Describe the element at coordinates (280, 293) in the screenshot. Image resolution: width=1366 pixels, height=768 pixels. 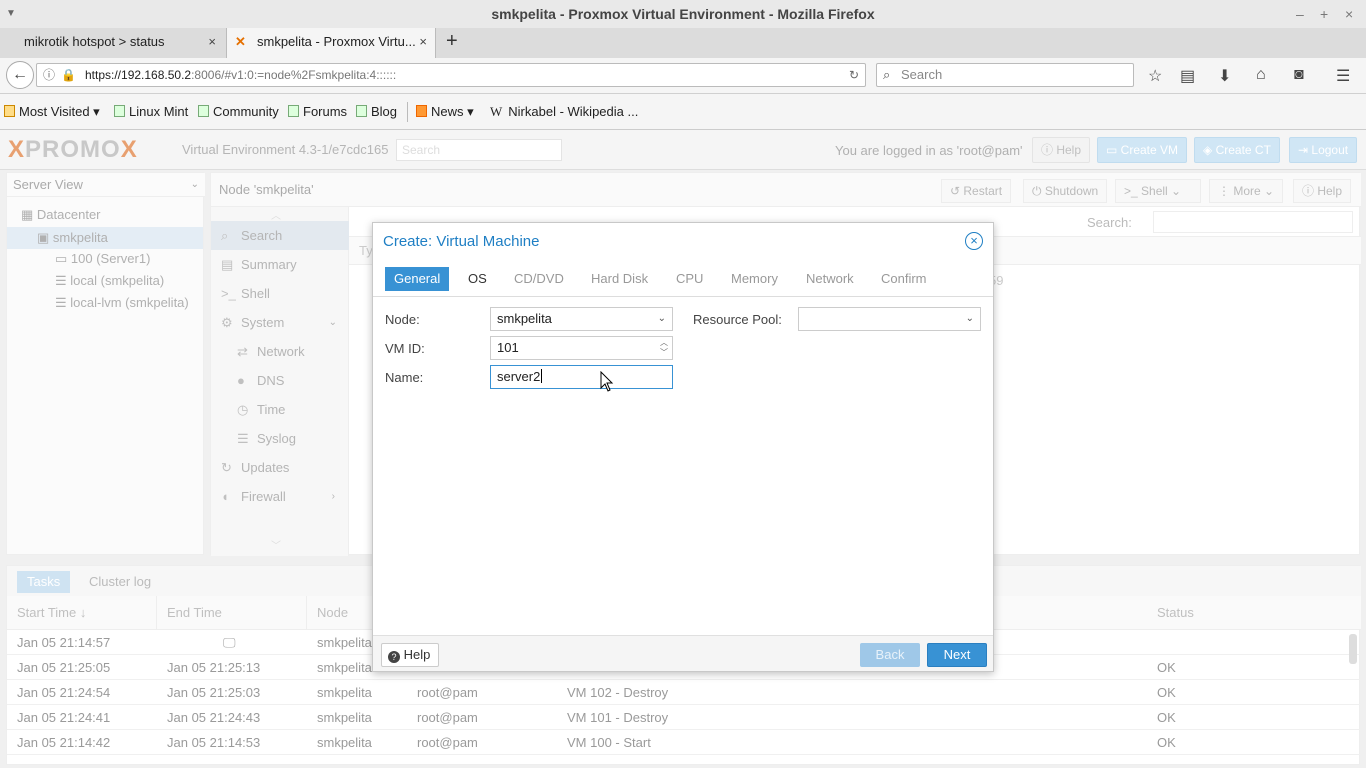
I see `menu-shell: >_ Shell` at that location.